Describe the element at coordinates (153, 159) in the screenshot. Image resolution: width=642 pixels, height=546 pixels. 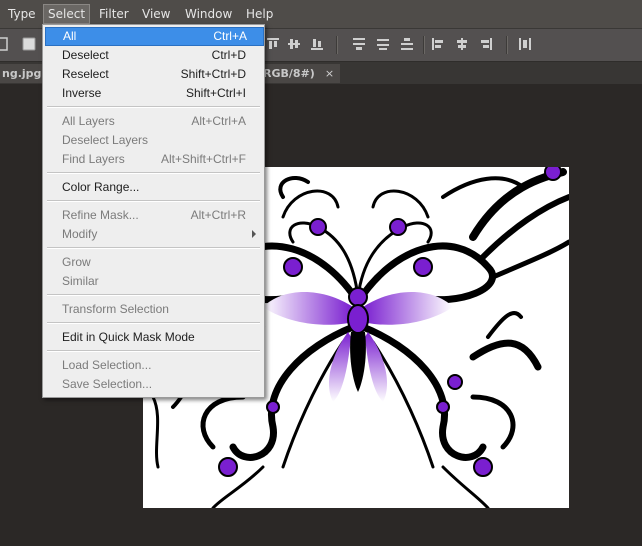
I see `menu-item-find-layers: Find Layers Alt+Shift+Ctrl+F` at that location.